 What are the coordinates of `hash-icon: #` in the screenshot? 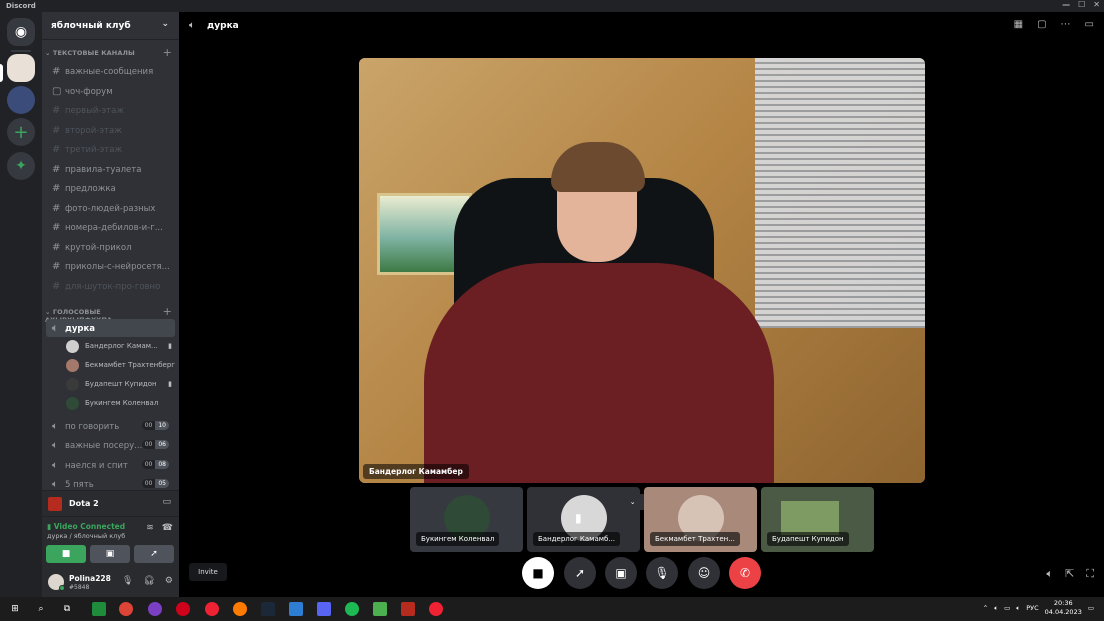 It's located at (56, 247).